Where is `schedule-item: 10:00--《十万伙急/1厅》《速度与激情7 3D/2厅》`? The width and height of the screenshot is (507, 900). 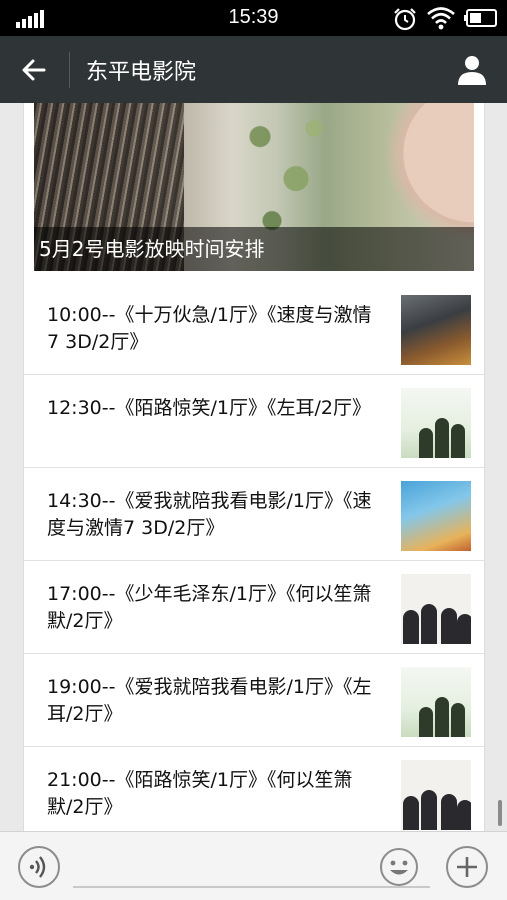 schedule-item: 10:00--《十万伙急/1厅》《速度与激情7 3D/2厅》 is located at coordinates (254, 328).